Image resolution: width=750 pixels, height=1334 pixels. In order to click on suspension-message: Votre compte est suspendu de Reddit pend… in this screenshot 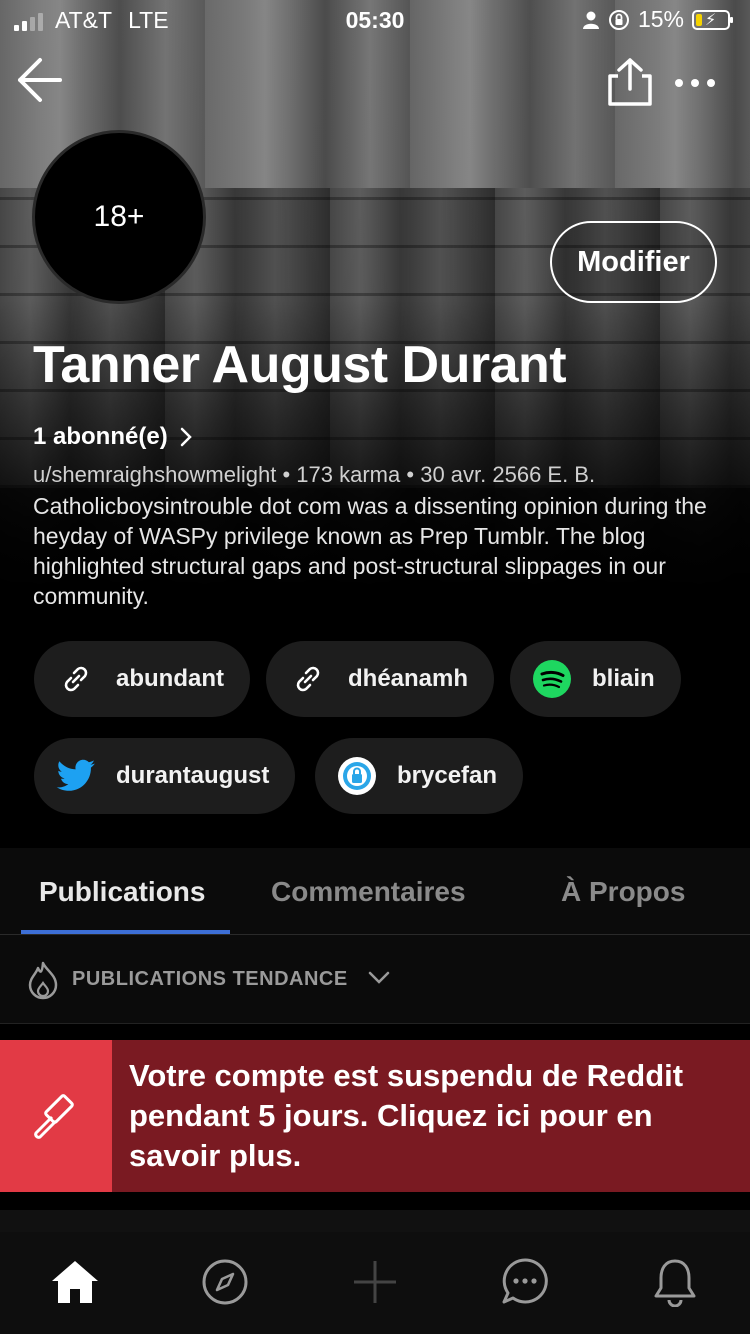, I will do `click(406, 1115)`.